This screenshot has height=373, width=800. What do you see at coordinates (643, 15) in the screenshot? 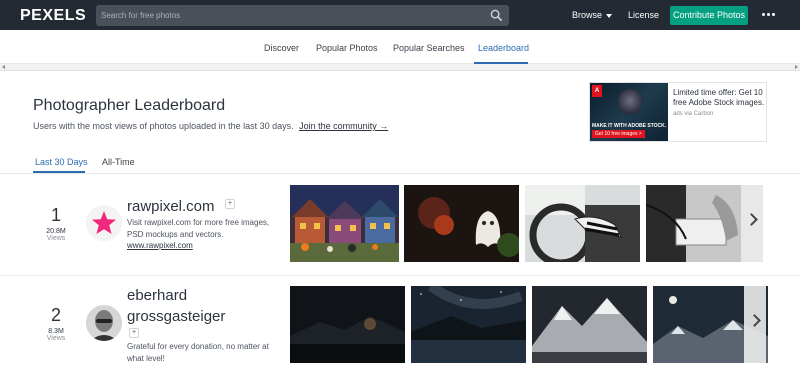
I see `license-link: License` at bounding box center [643, 15].